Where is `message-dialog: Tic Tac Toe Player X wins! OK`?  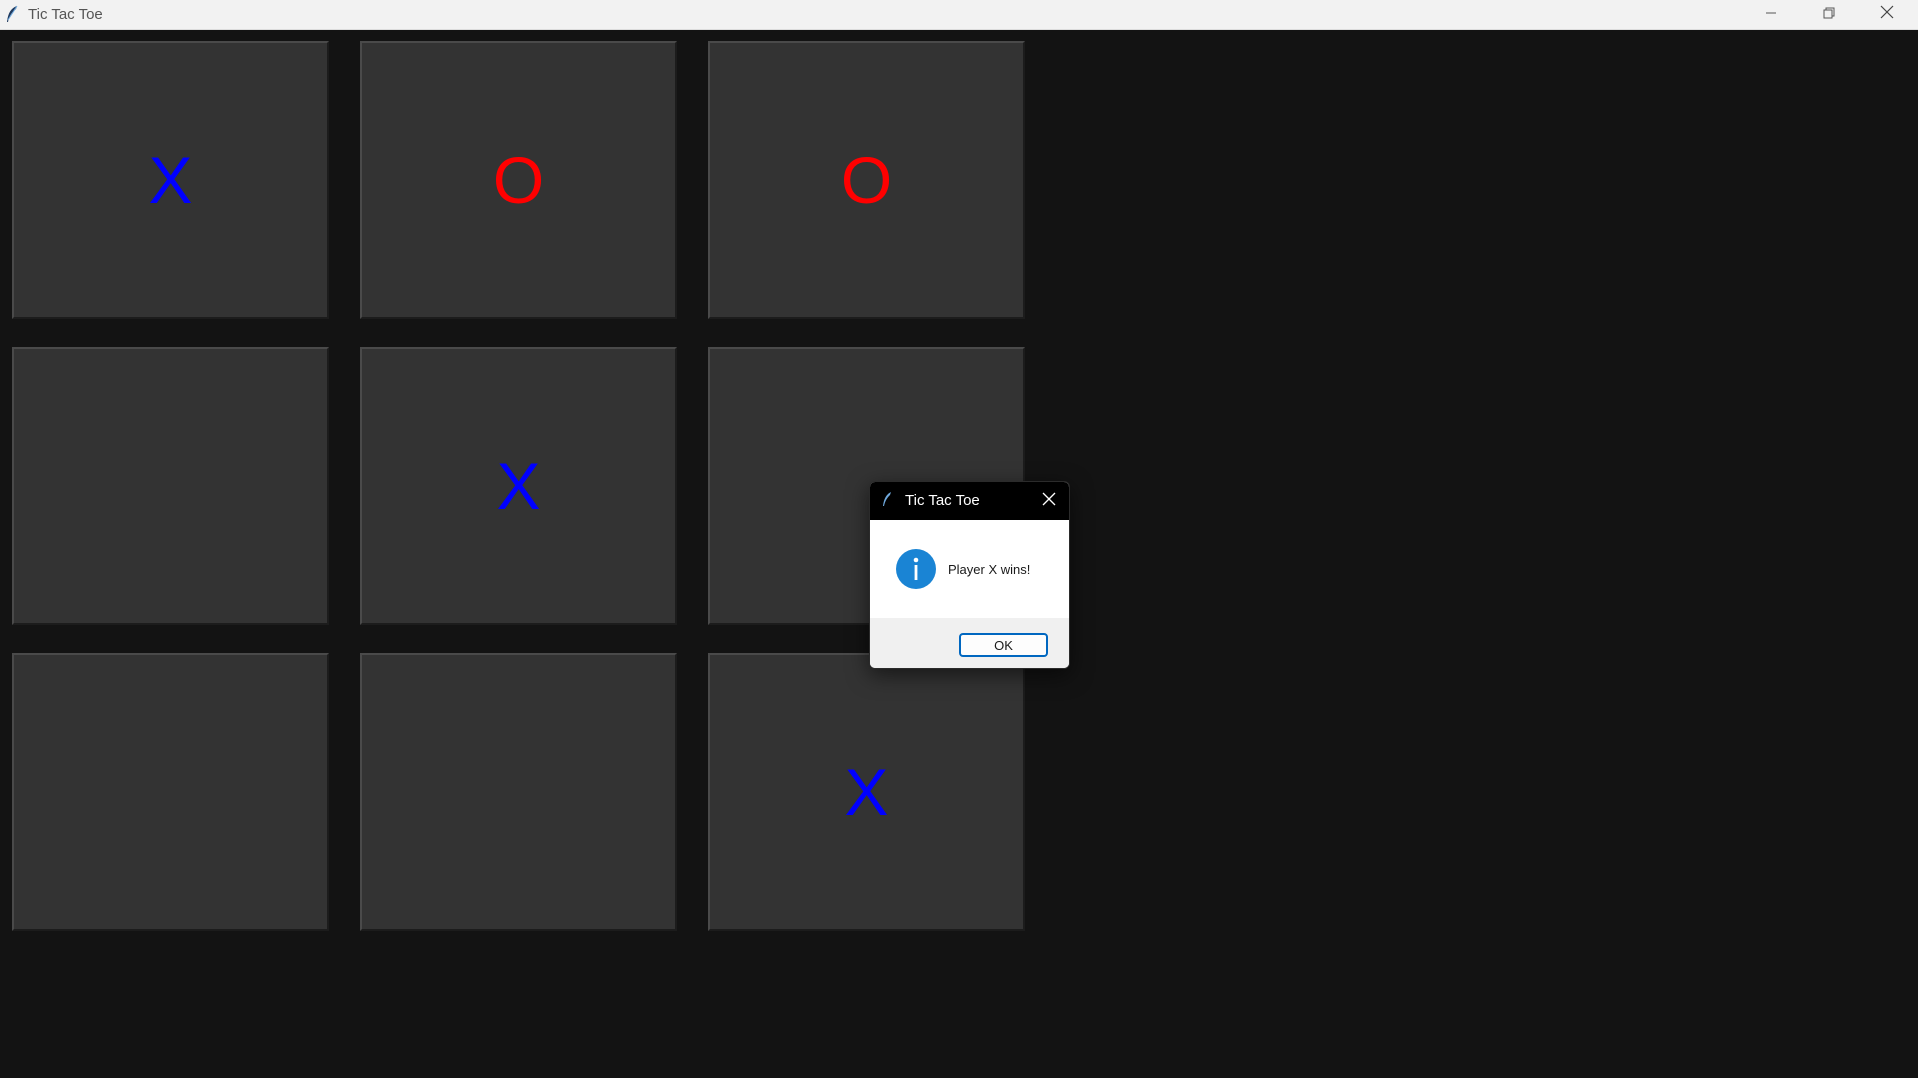 message-dialog: Tic Tac Toe Player X wins! OK is located at coordinates (969, 575).